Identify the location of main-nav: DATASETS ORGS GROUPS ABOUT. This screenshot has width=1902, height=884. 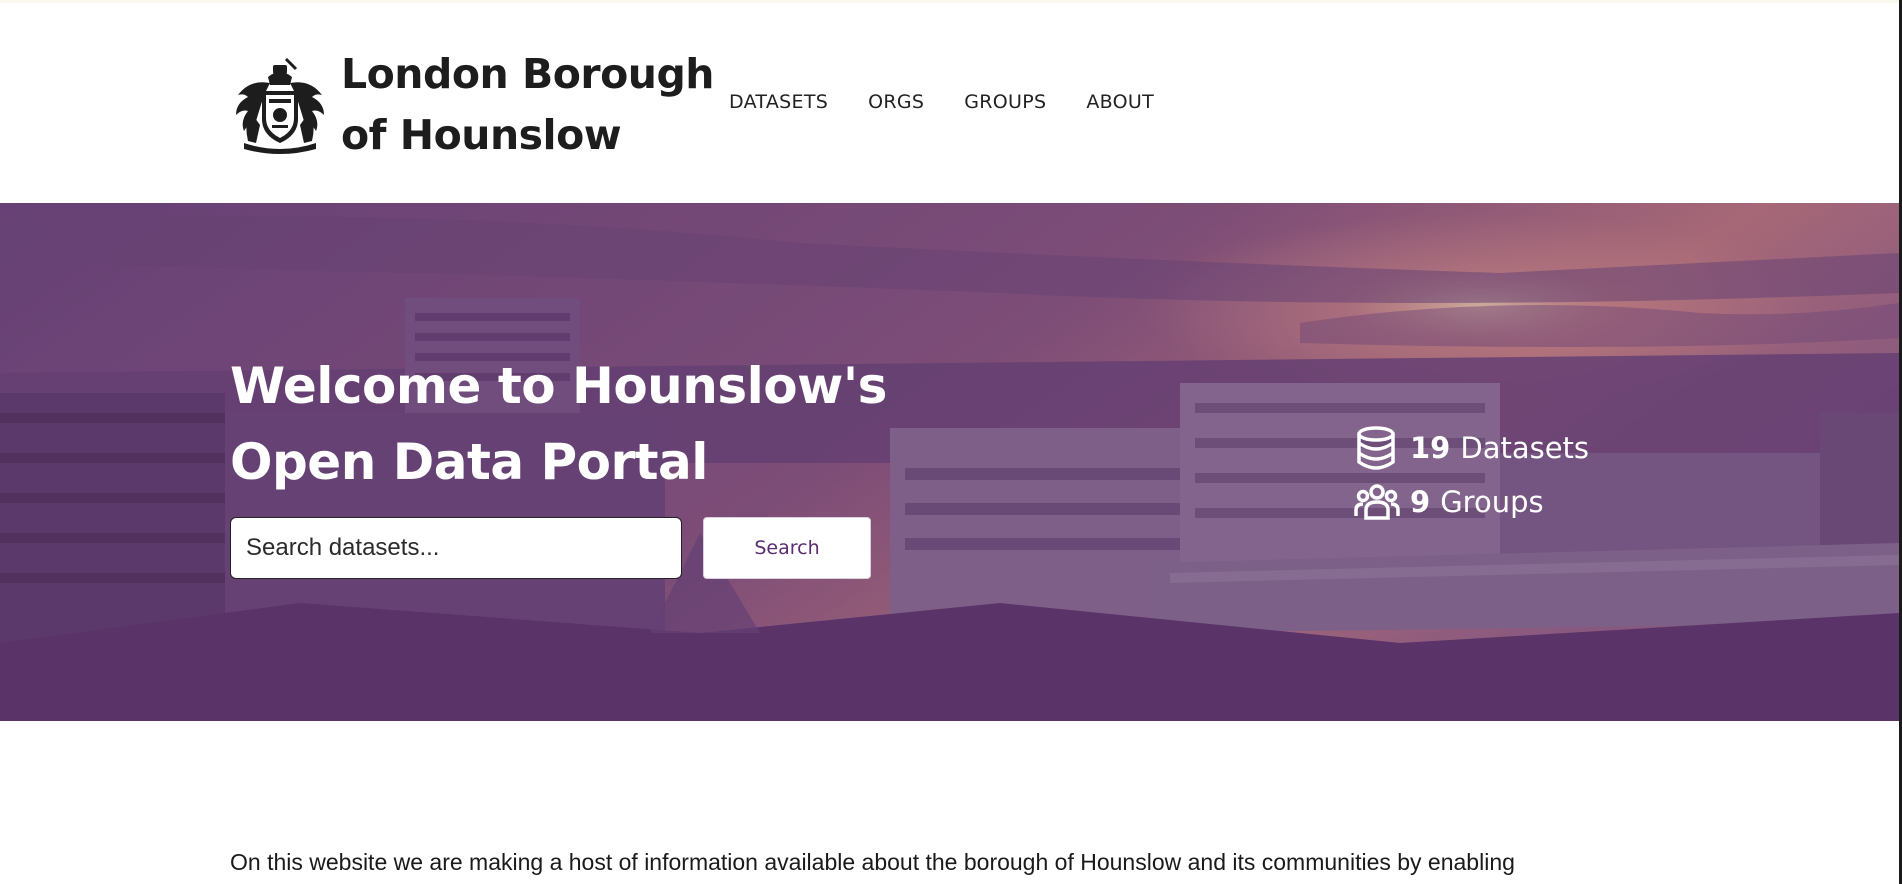
(941, 102).